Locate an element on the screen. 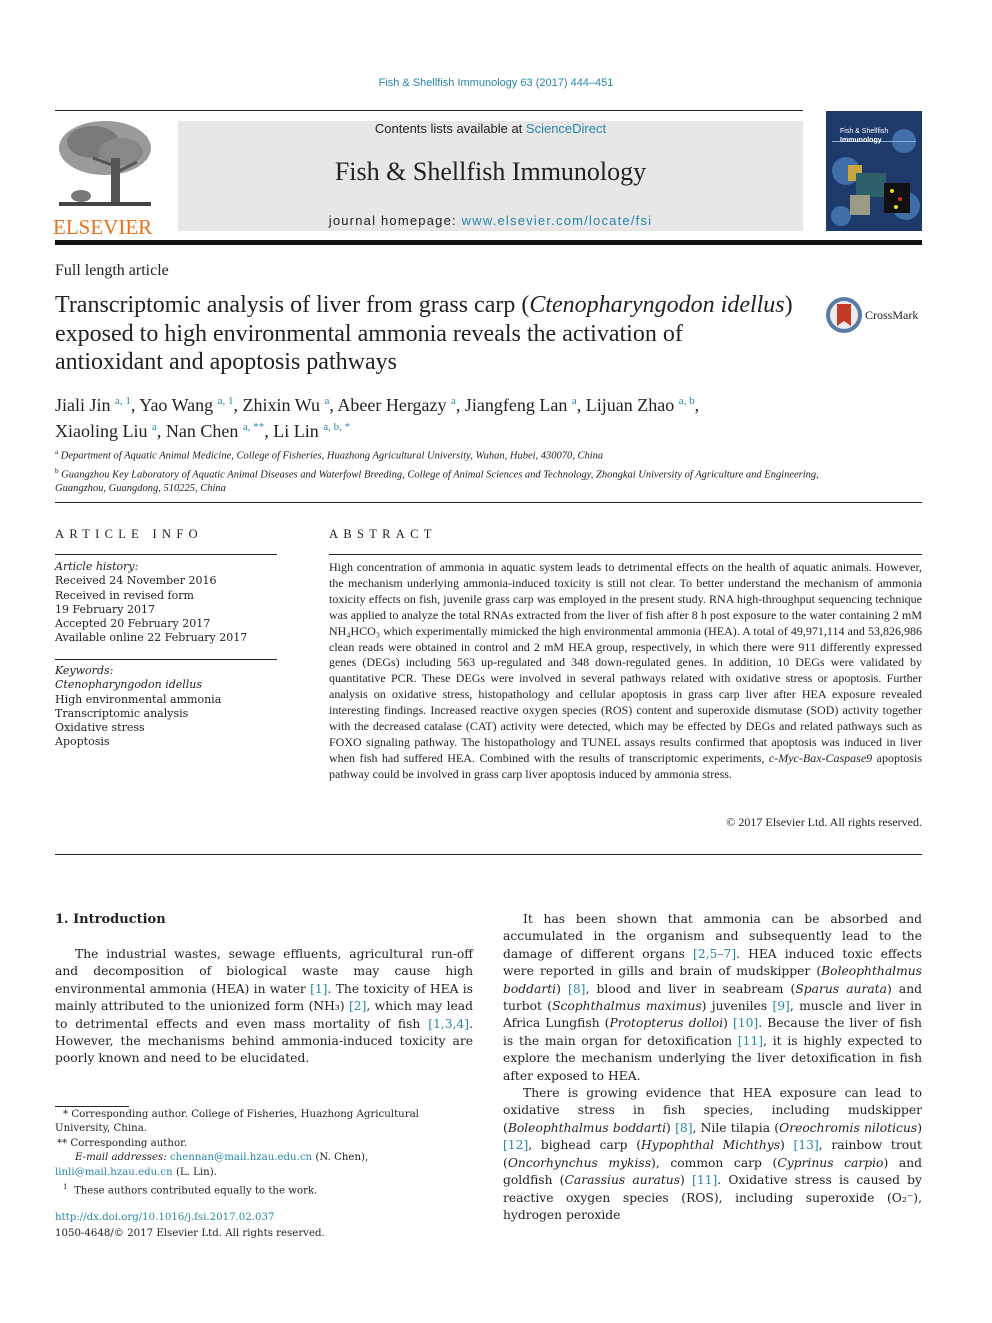  citation-link: [9] is located at coordinates (780, 1006).